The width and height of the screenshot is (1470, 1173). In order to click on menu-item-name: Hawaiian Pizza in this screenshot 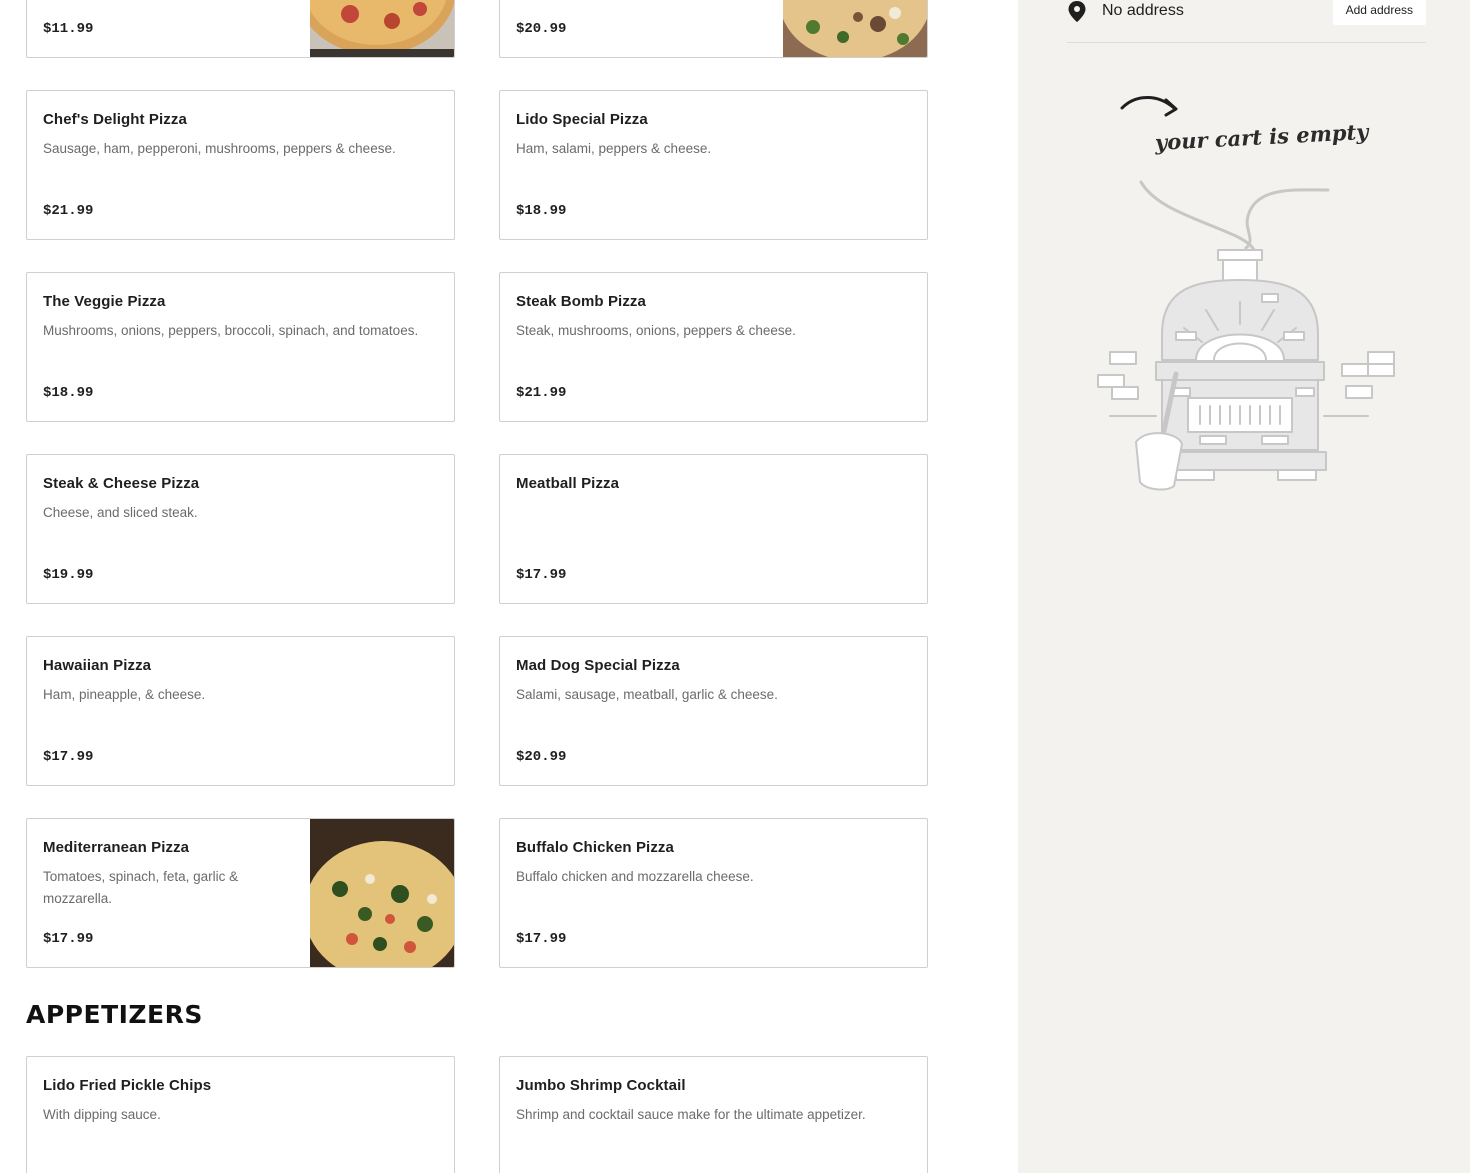, I will do `click(97, 665)`.